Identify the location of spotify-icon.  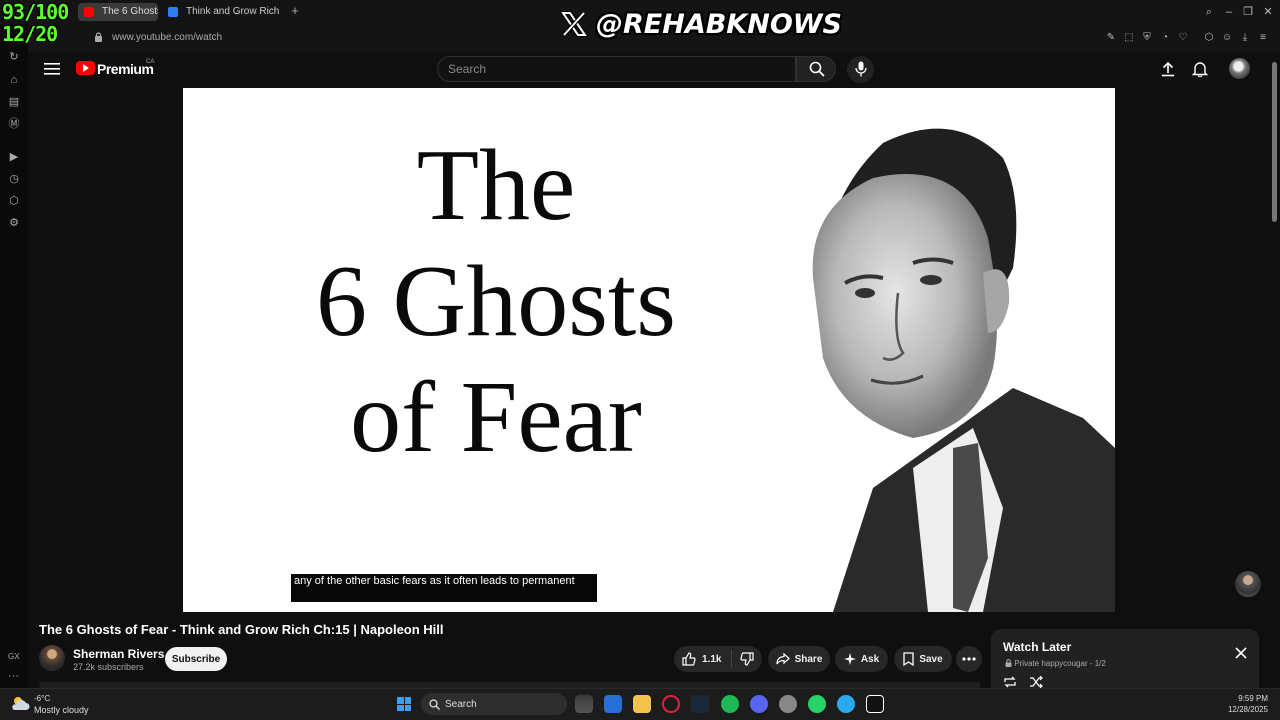
(730, 704).